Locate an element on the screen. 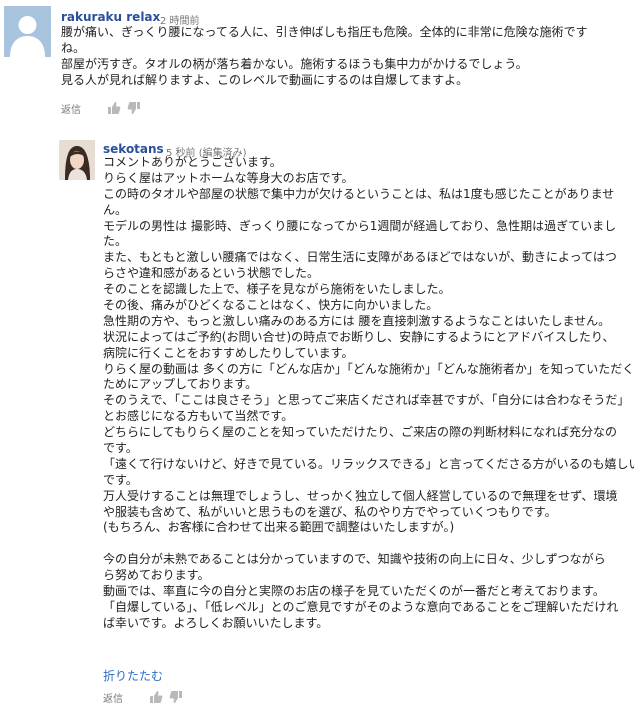 The width and height of the screenshot is (634, 711). comment-line: ば幸いです。よろしくお願いいたします。 is located at coordinates (216, 622).